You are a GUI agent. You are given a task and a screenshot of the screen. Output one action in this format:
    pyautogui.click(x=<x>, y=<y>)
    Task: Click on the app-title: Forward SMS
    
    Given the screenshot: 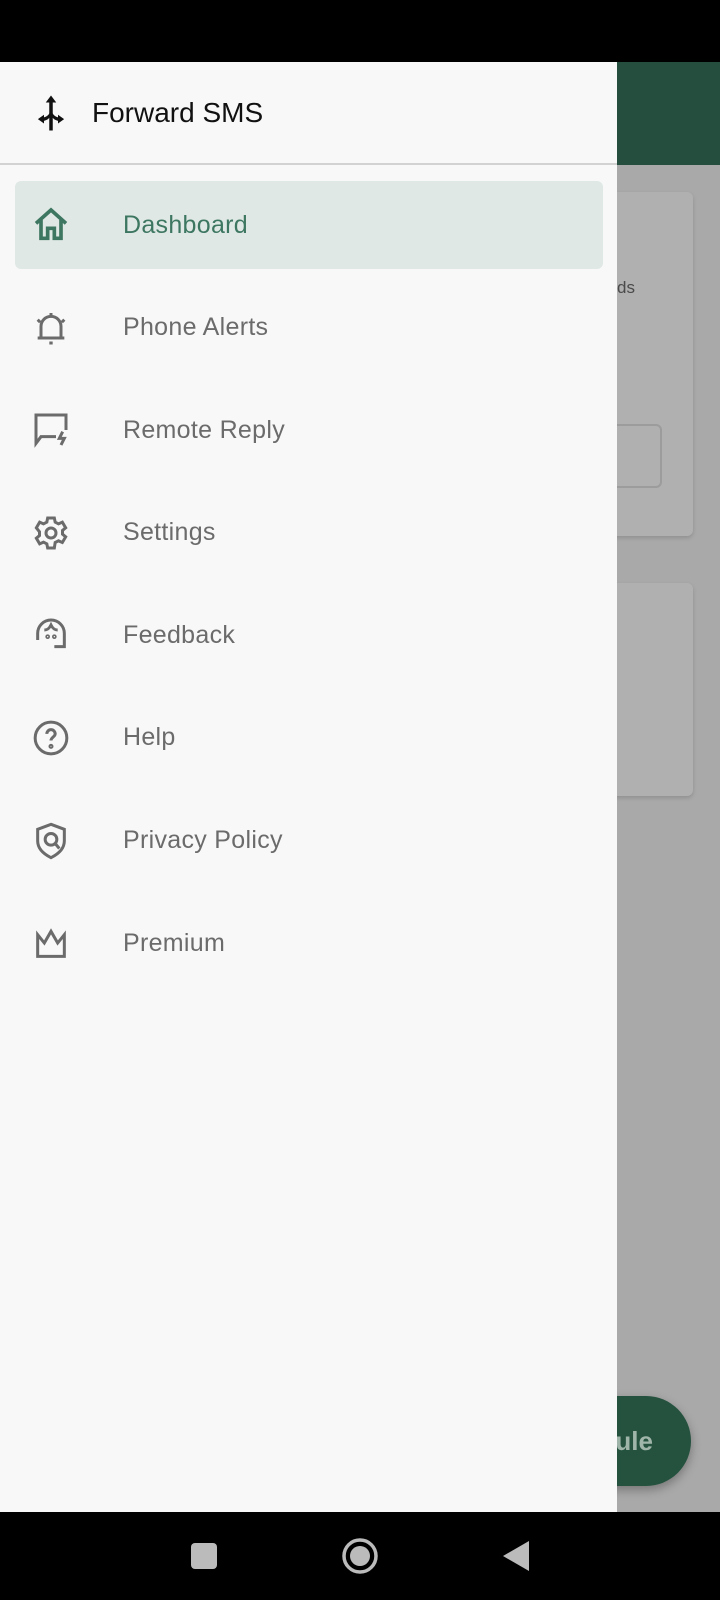 What is the action you would take?
    pyautogui.click(x=178, y=112)
    